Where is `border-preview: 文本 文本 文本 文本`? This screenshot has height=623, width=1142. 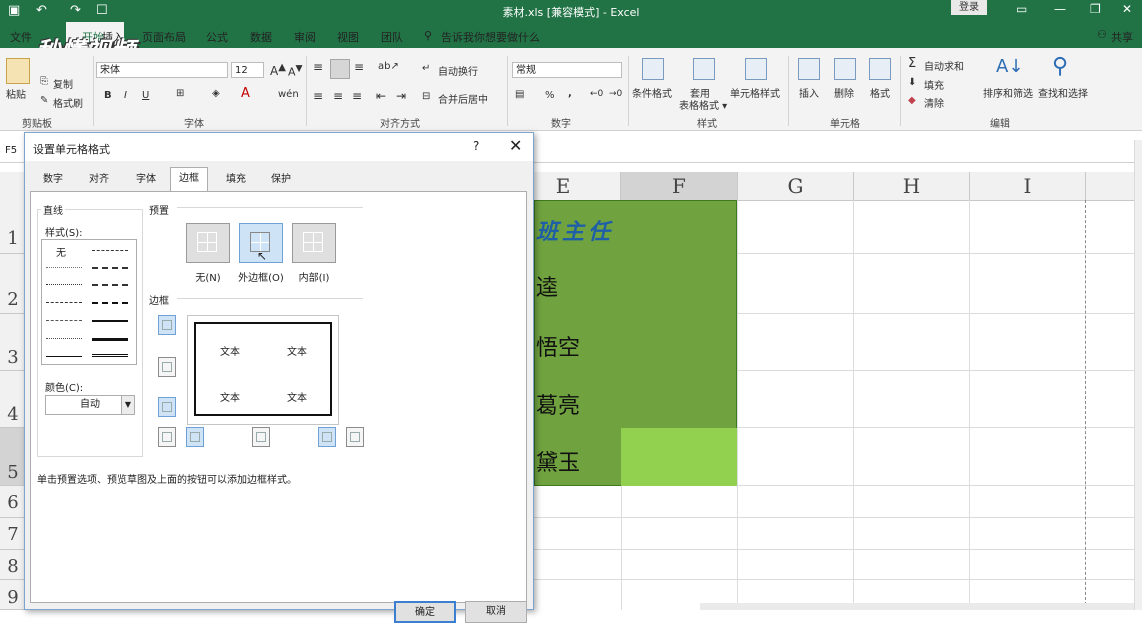 border-preview: 文本 文本 文本 文本 is located at coordinates (263, 370).